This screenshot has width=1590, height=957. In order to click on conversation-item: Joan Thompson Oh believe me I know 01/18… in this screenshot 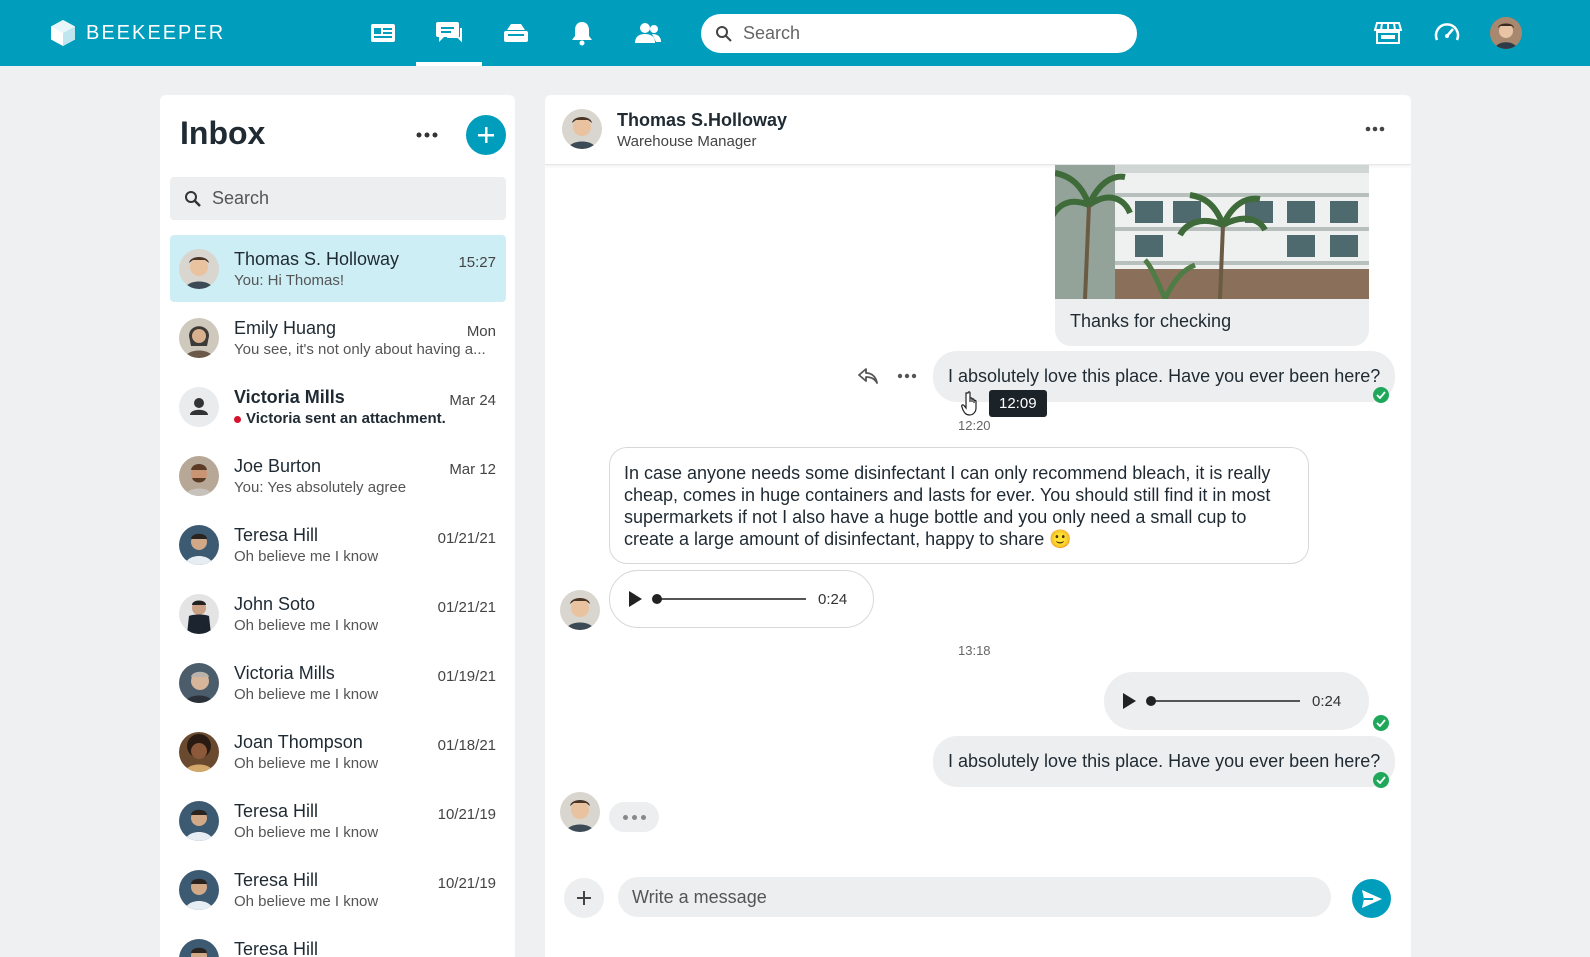, I will do `click(338, 751)`.